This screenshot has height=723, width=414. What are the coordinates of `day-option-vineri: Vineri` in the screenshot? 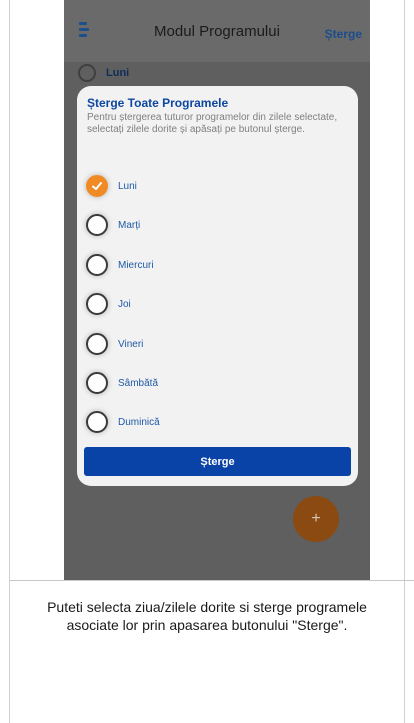 It's located at (114, 344).